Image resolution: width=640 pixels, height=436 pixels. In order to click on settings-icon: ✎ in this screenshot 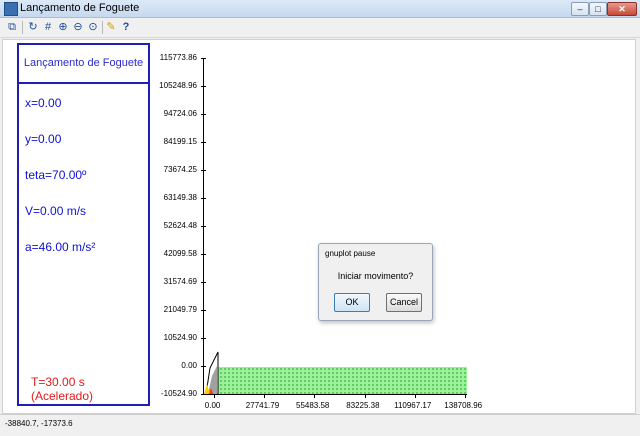, I will do `click(111, 27)`.